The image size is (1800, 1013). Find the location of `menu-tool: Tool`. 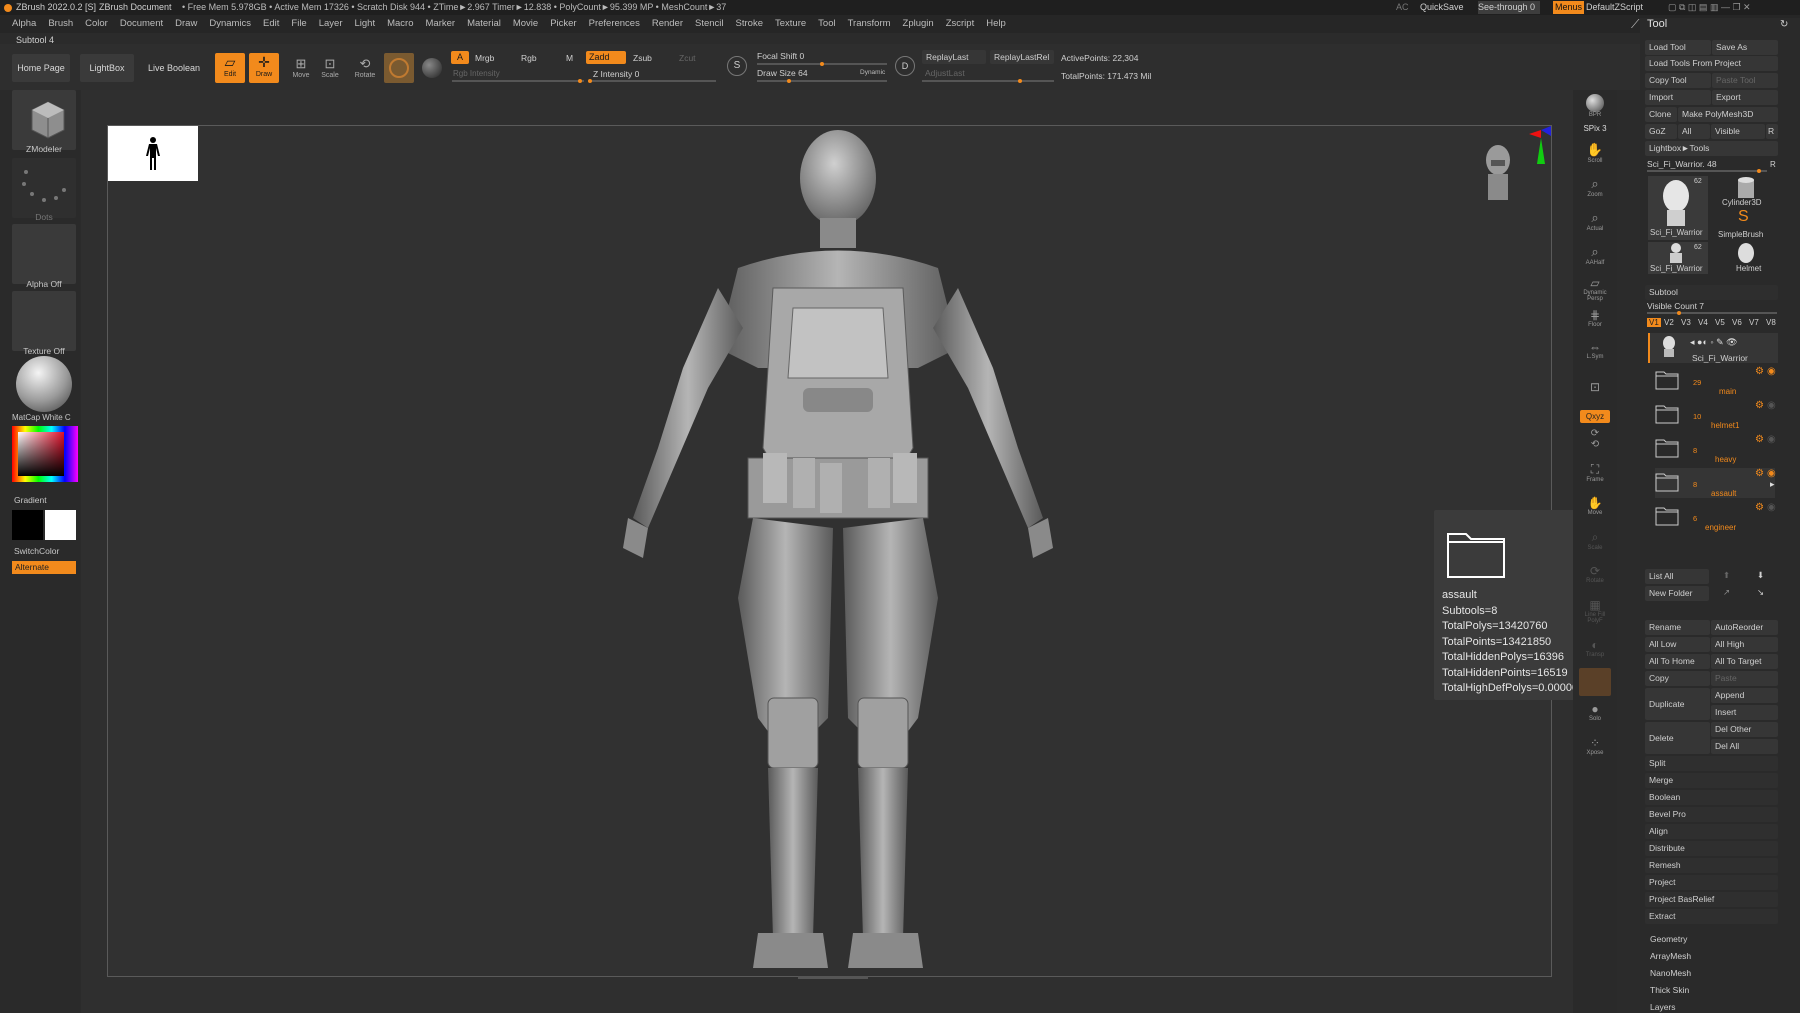

menu-tool: Tool is located at coordinates (826, 24).